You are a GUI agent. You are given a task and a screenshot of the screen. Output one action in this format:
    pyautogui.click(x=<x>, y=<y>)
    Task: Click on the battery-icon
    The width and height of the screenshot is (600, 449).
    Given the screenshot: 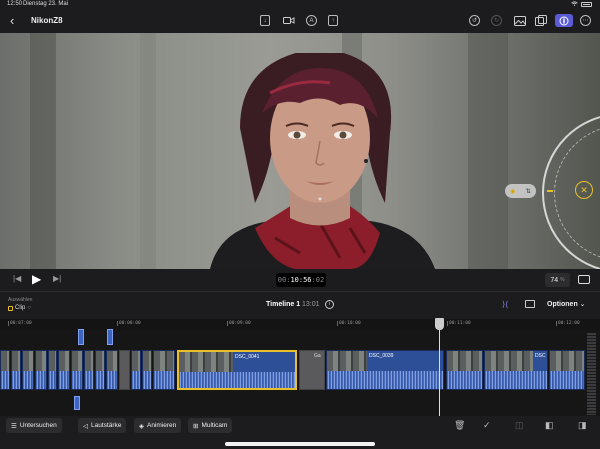 What is the action you would take?
    pyautogui.click(x=586, y=4)
    